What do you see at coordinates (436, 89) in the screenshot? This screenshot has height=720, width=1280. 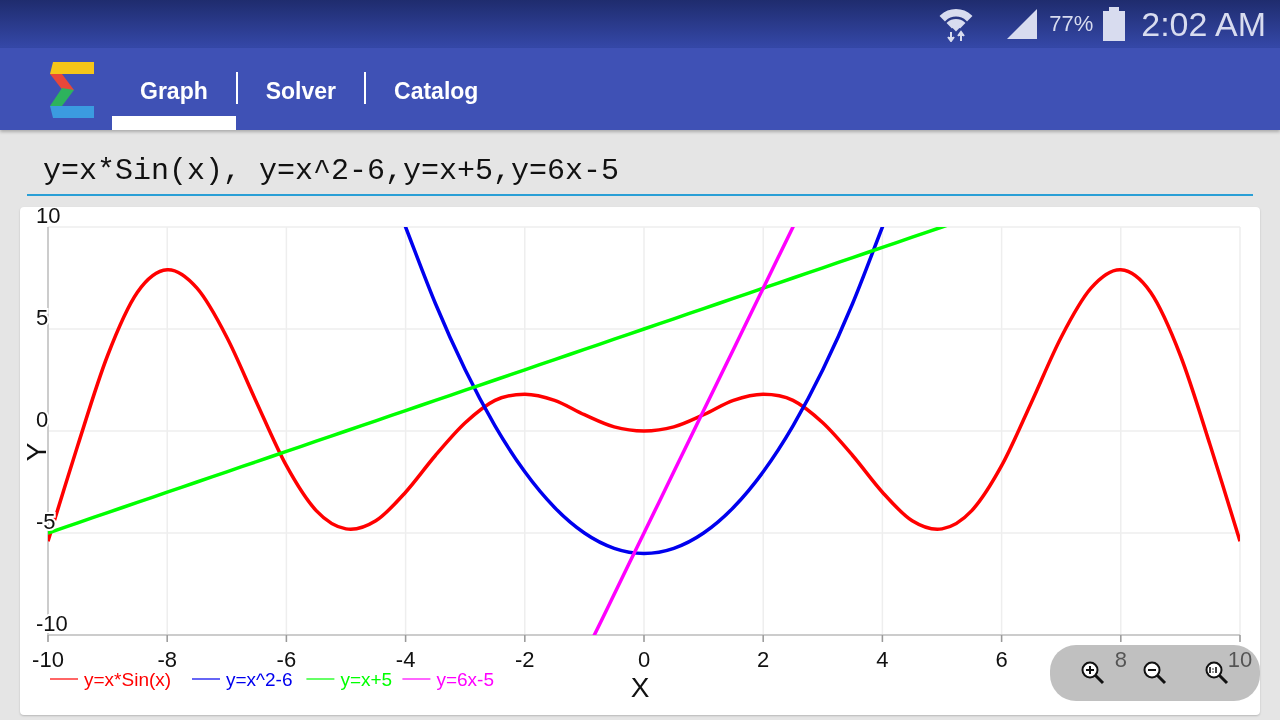 I see `tab: Catalog` at bounding box center [436, 89].